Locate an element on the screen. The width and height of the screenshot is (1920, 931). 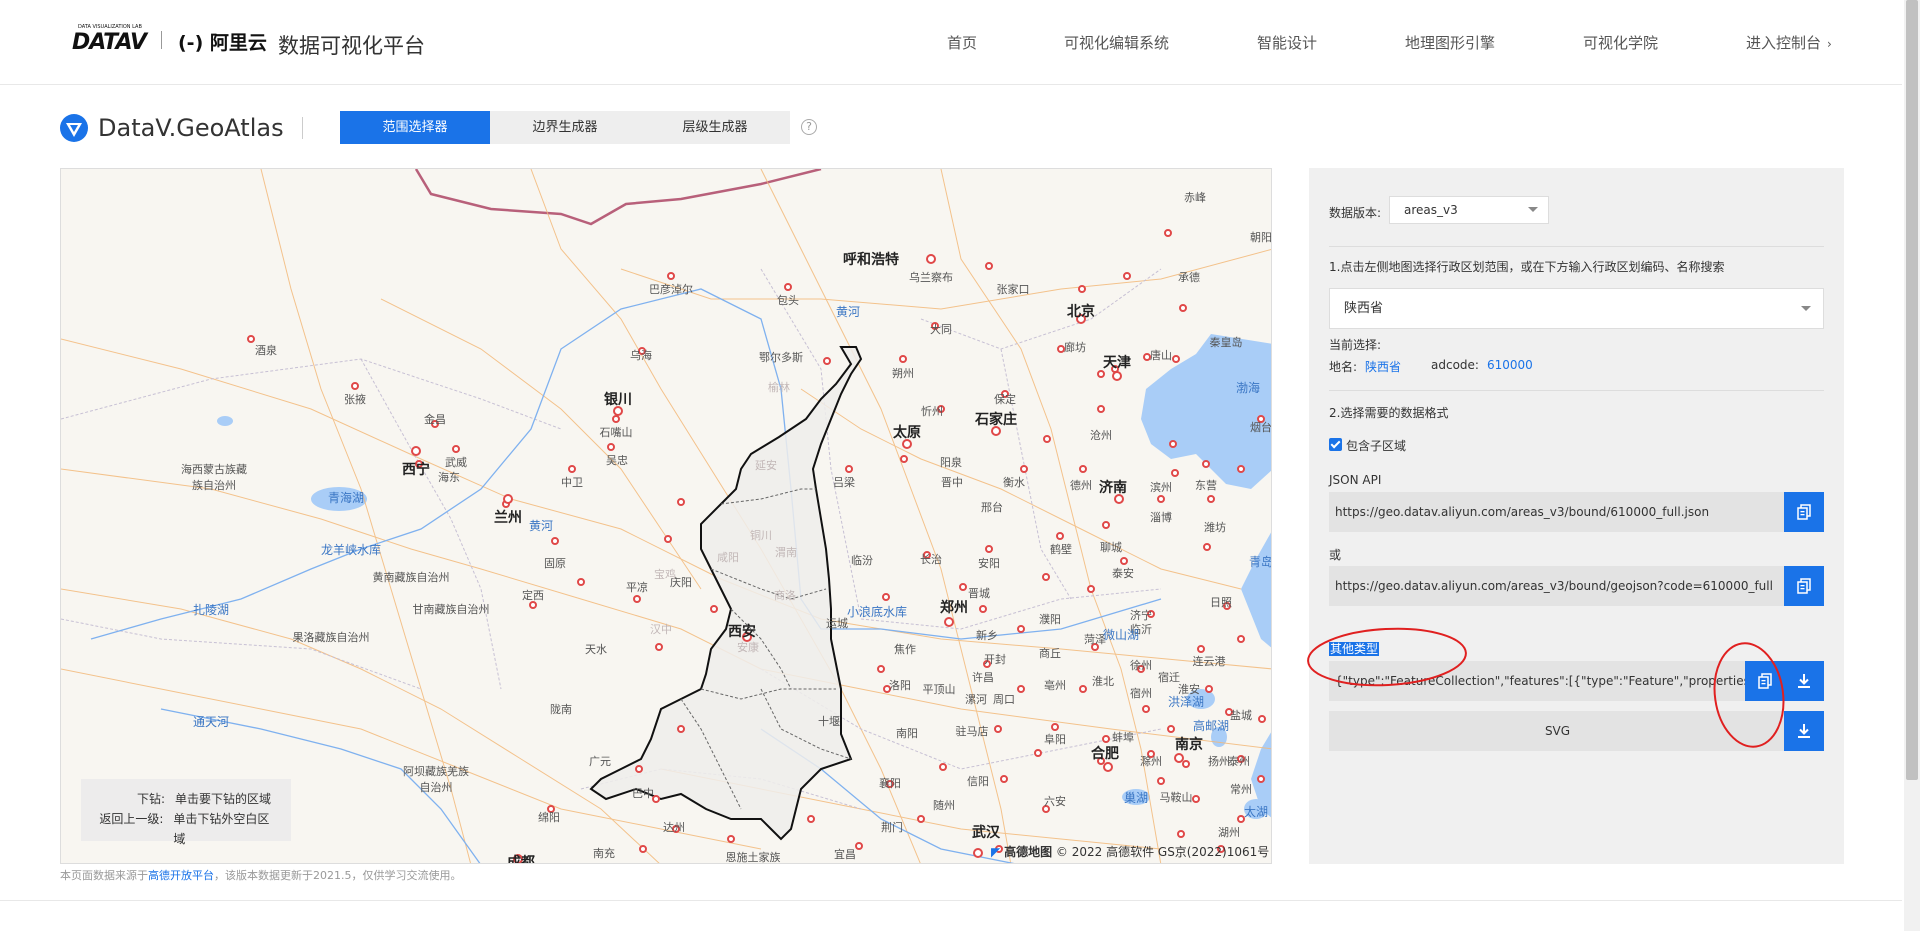
city-label: 德州 is located at coordinates (1081, 485).